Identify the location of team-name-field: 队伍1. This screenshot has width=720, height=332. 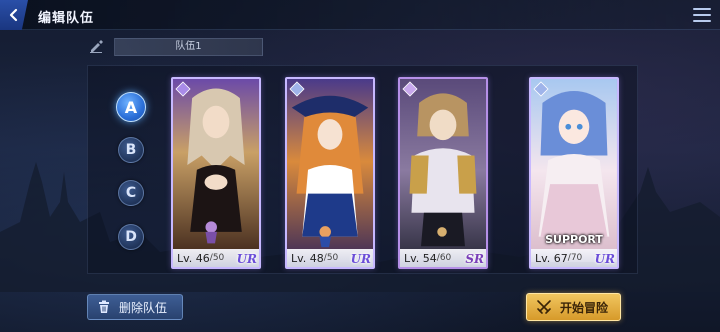
(188, 47).